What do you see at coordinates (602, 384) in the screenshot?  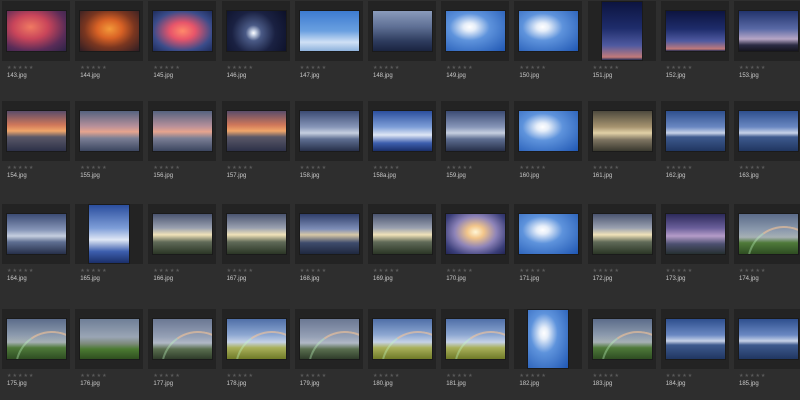 I see `filename-label: 183.jpg` at bounding box center [602, 384].